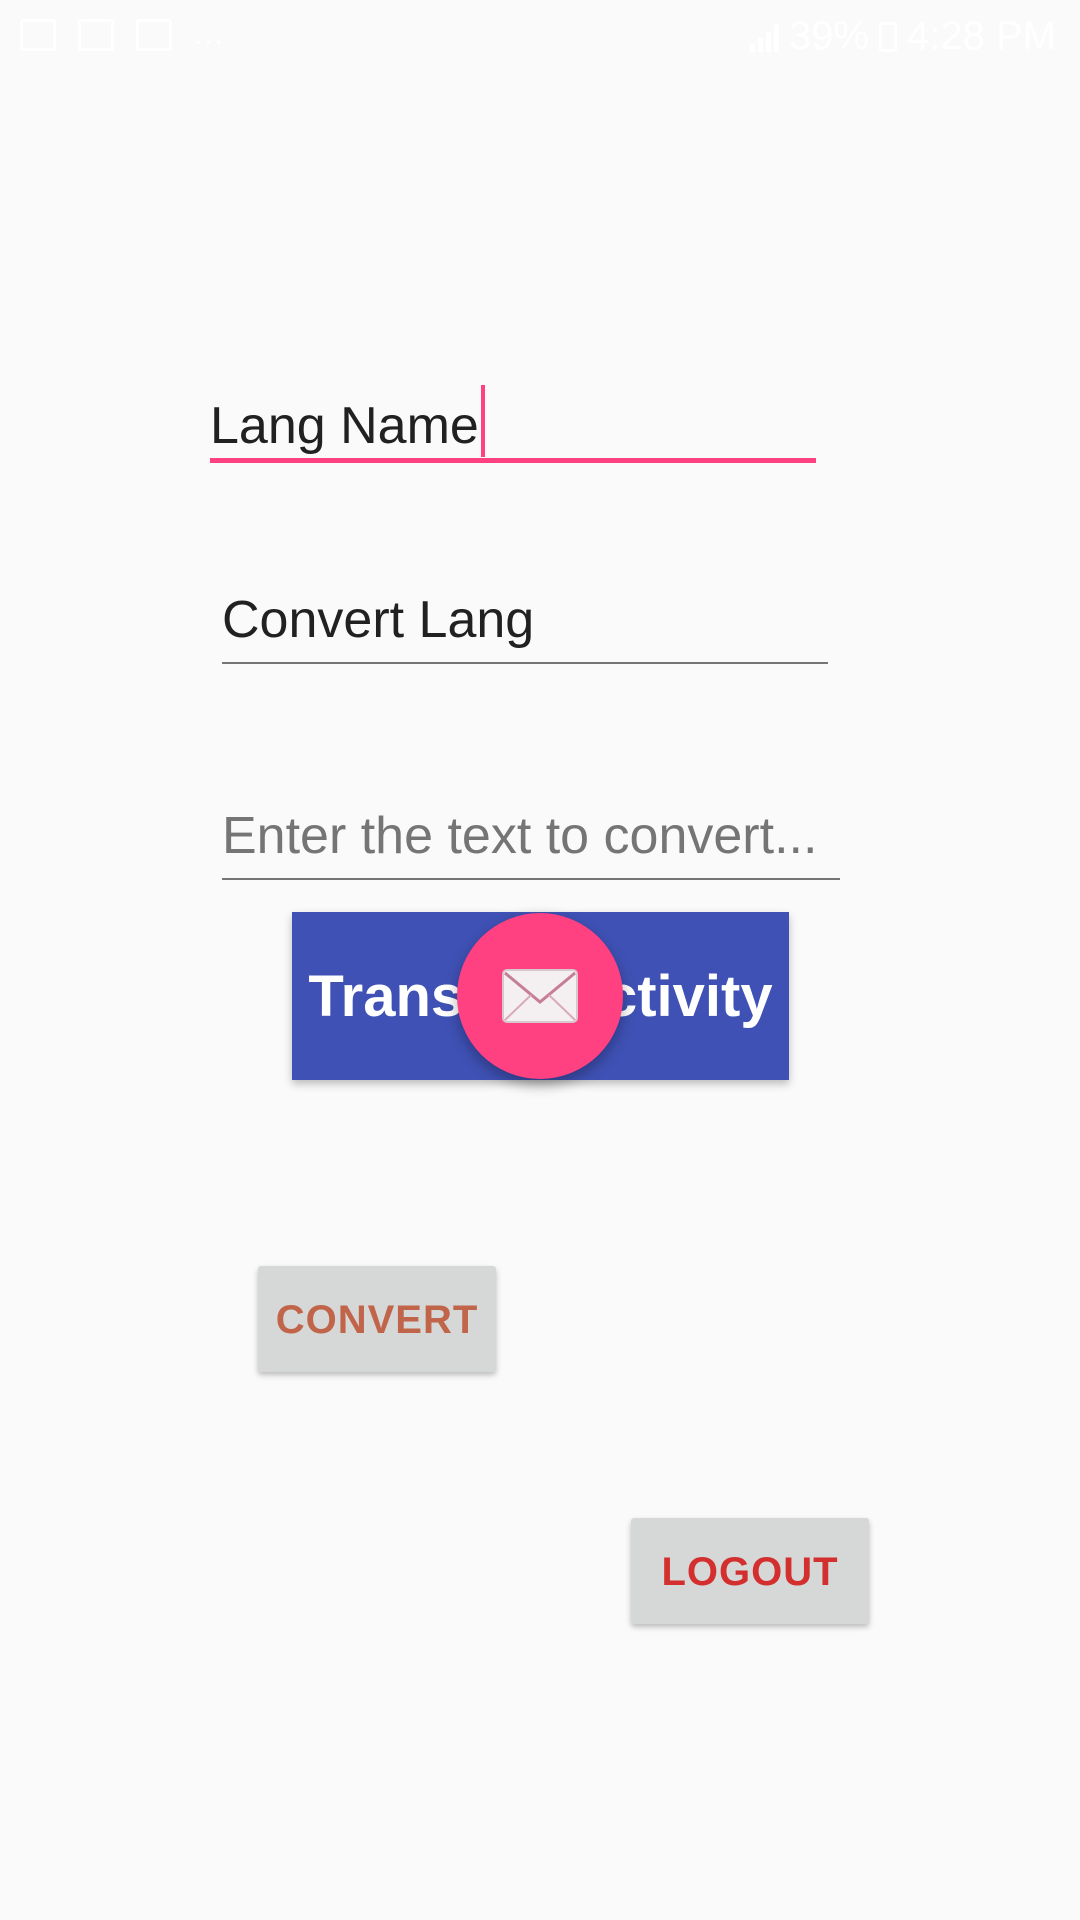 This screenshot has width=1080, height=1920. I want to click on text-to-convert-field, so click(531, 843).